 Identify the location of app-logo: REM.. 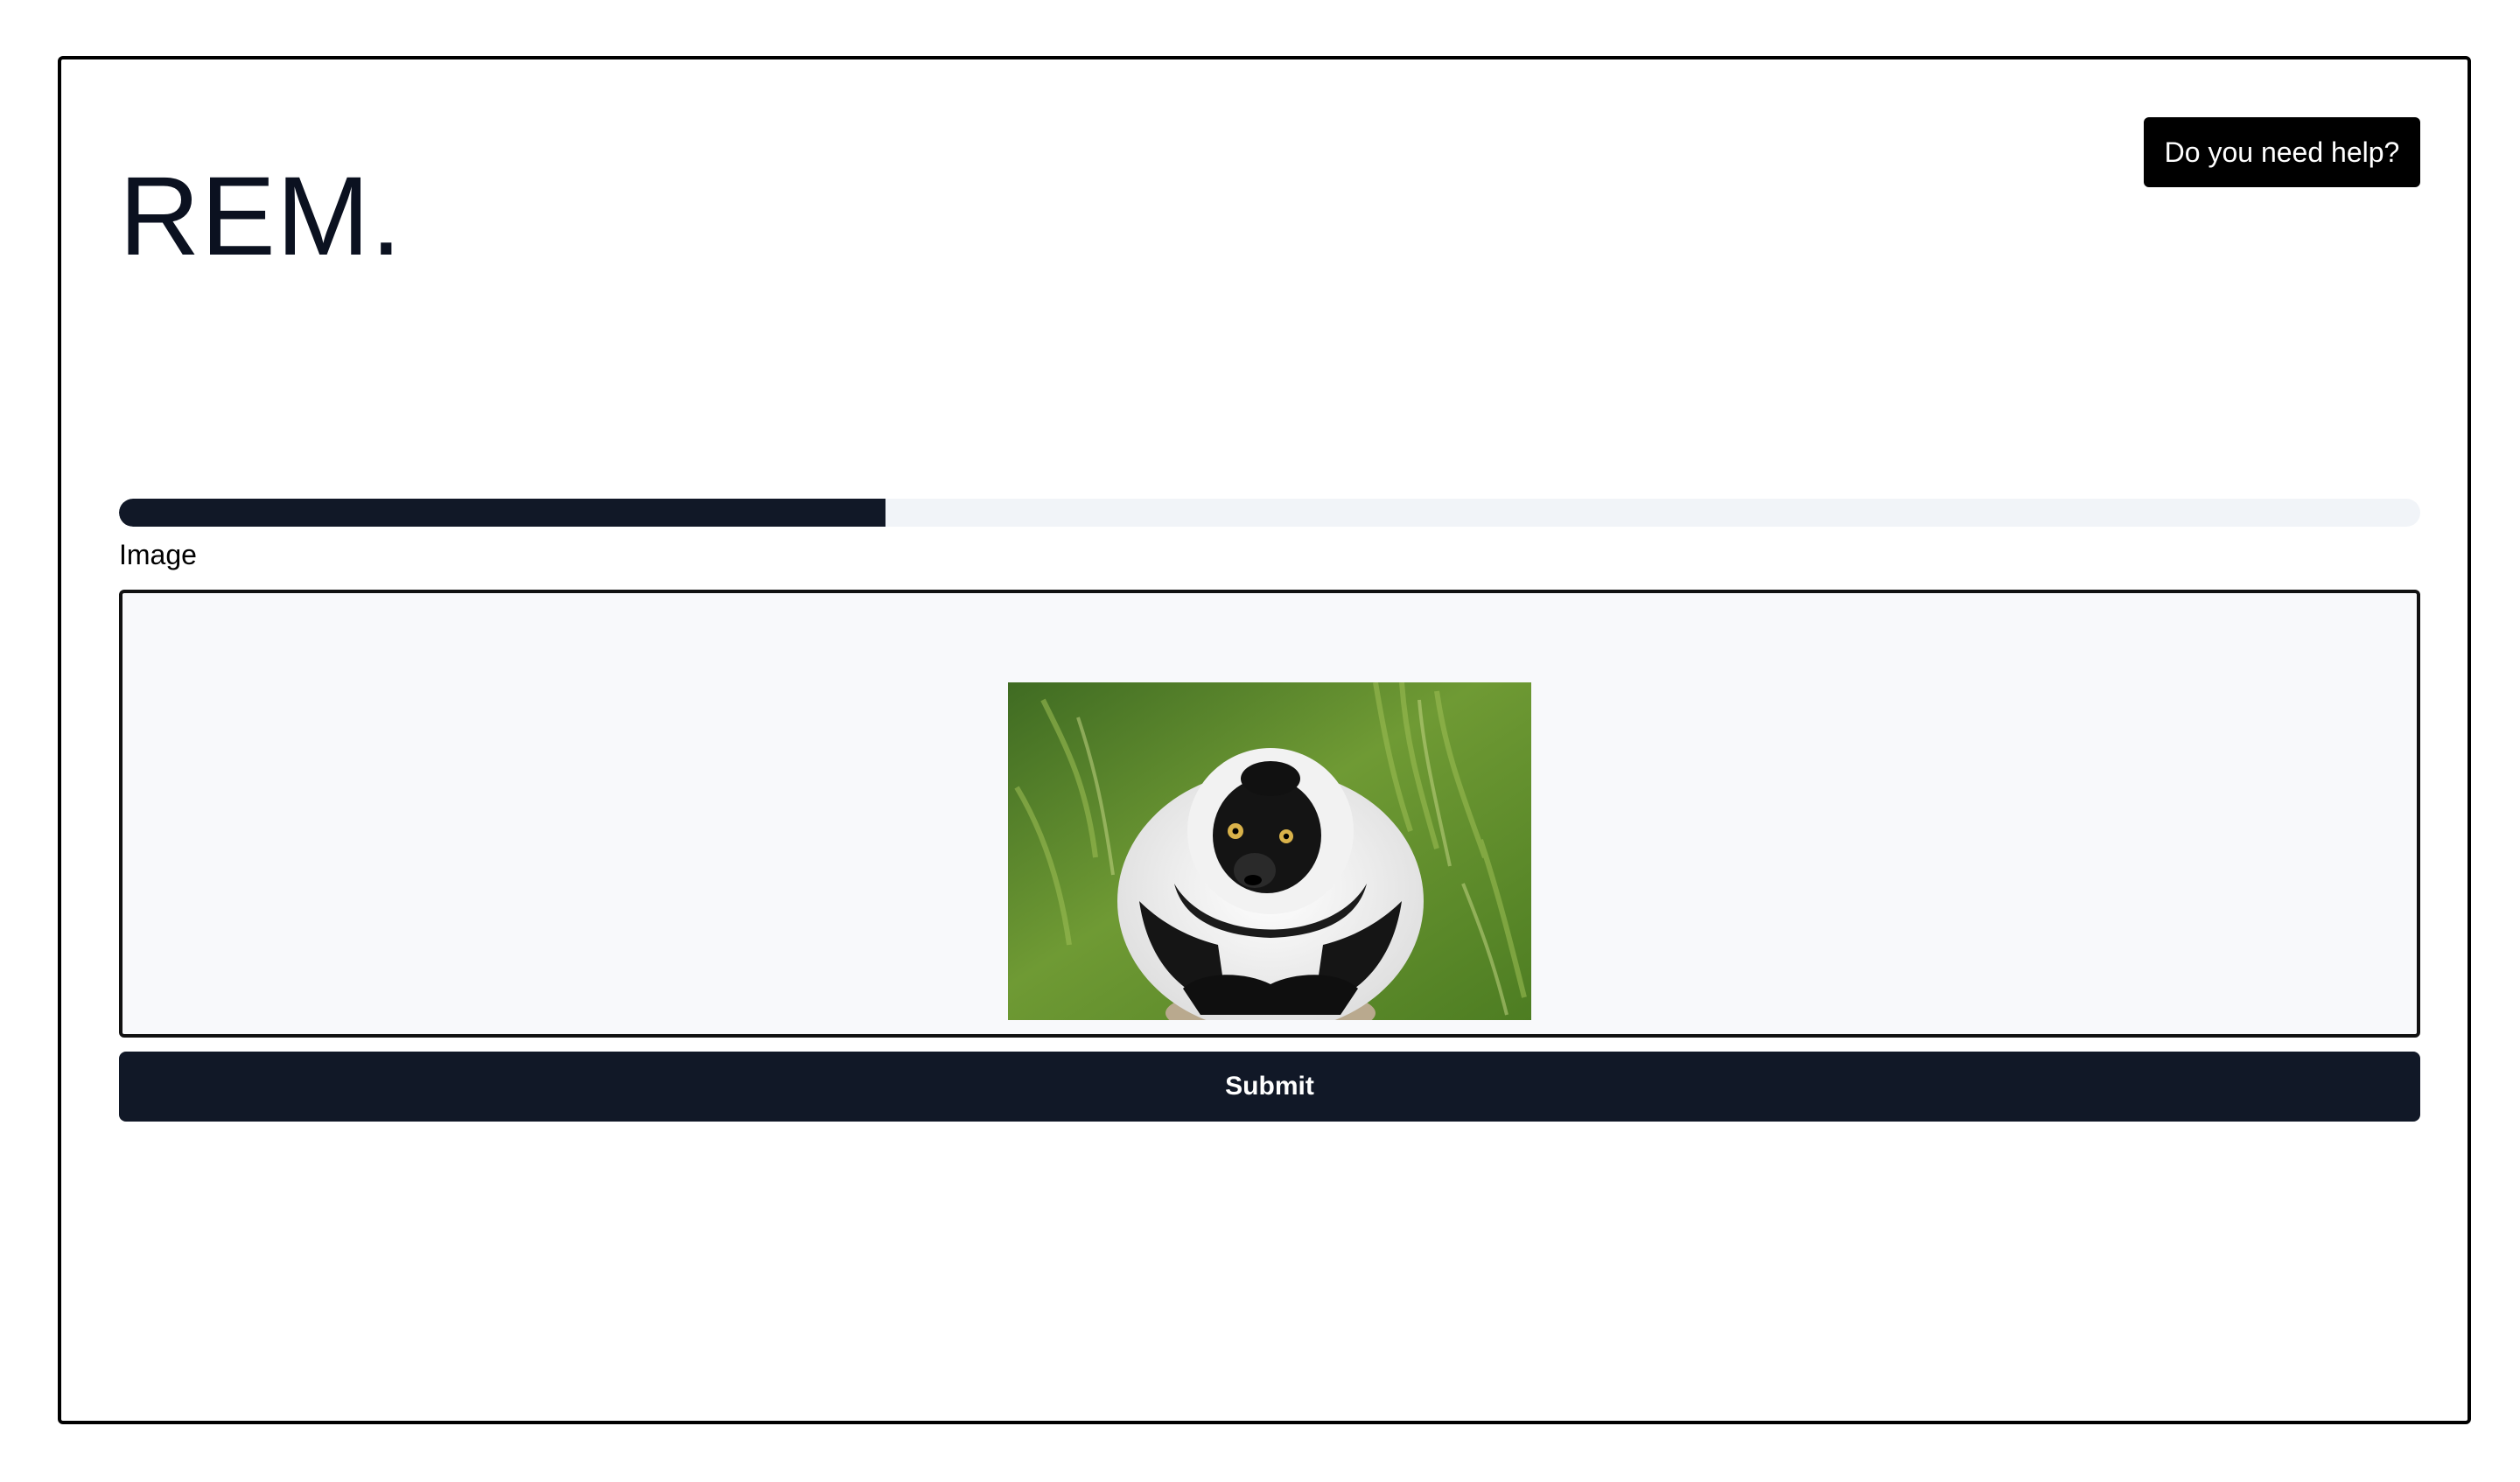
(260, 216).